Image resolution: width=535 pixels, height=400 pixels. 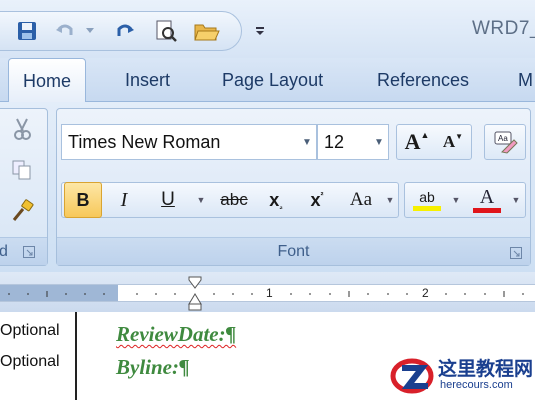 I want to click on tab-references: References, so click(x=423, y=80).